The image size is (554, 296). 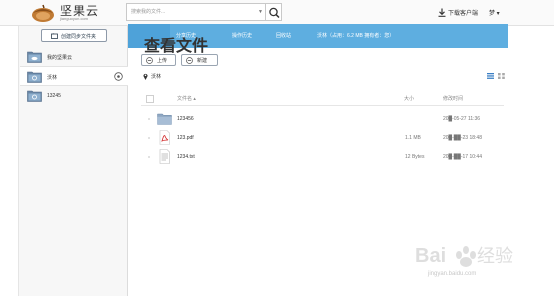 What do you see at coordinates (118, 76) in the screenshot?
I see `more-options-icon` at bounding box center [118, 76].